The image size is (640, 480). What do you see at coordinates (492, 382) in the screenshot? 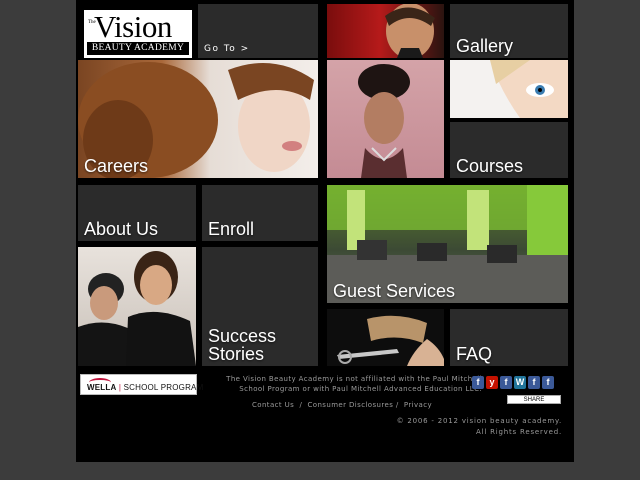
I see `yelp-icon: y` at bounding box center [492, 382].